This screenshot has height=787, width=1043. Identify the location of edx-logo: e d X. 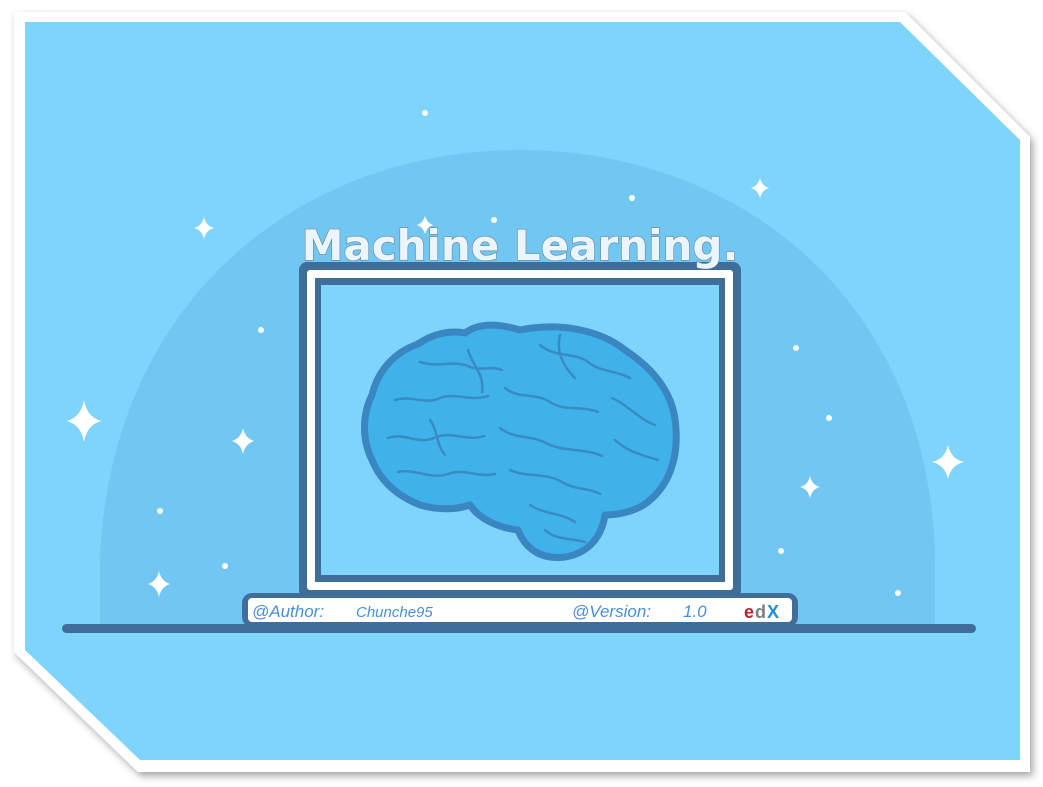
(761, 612).